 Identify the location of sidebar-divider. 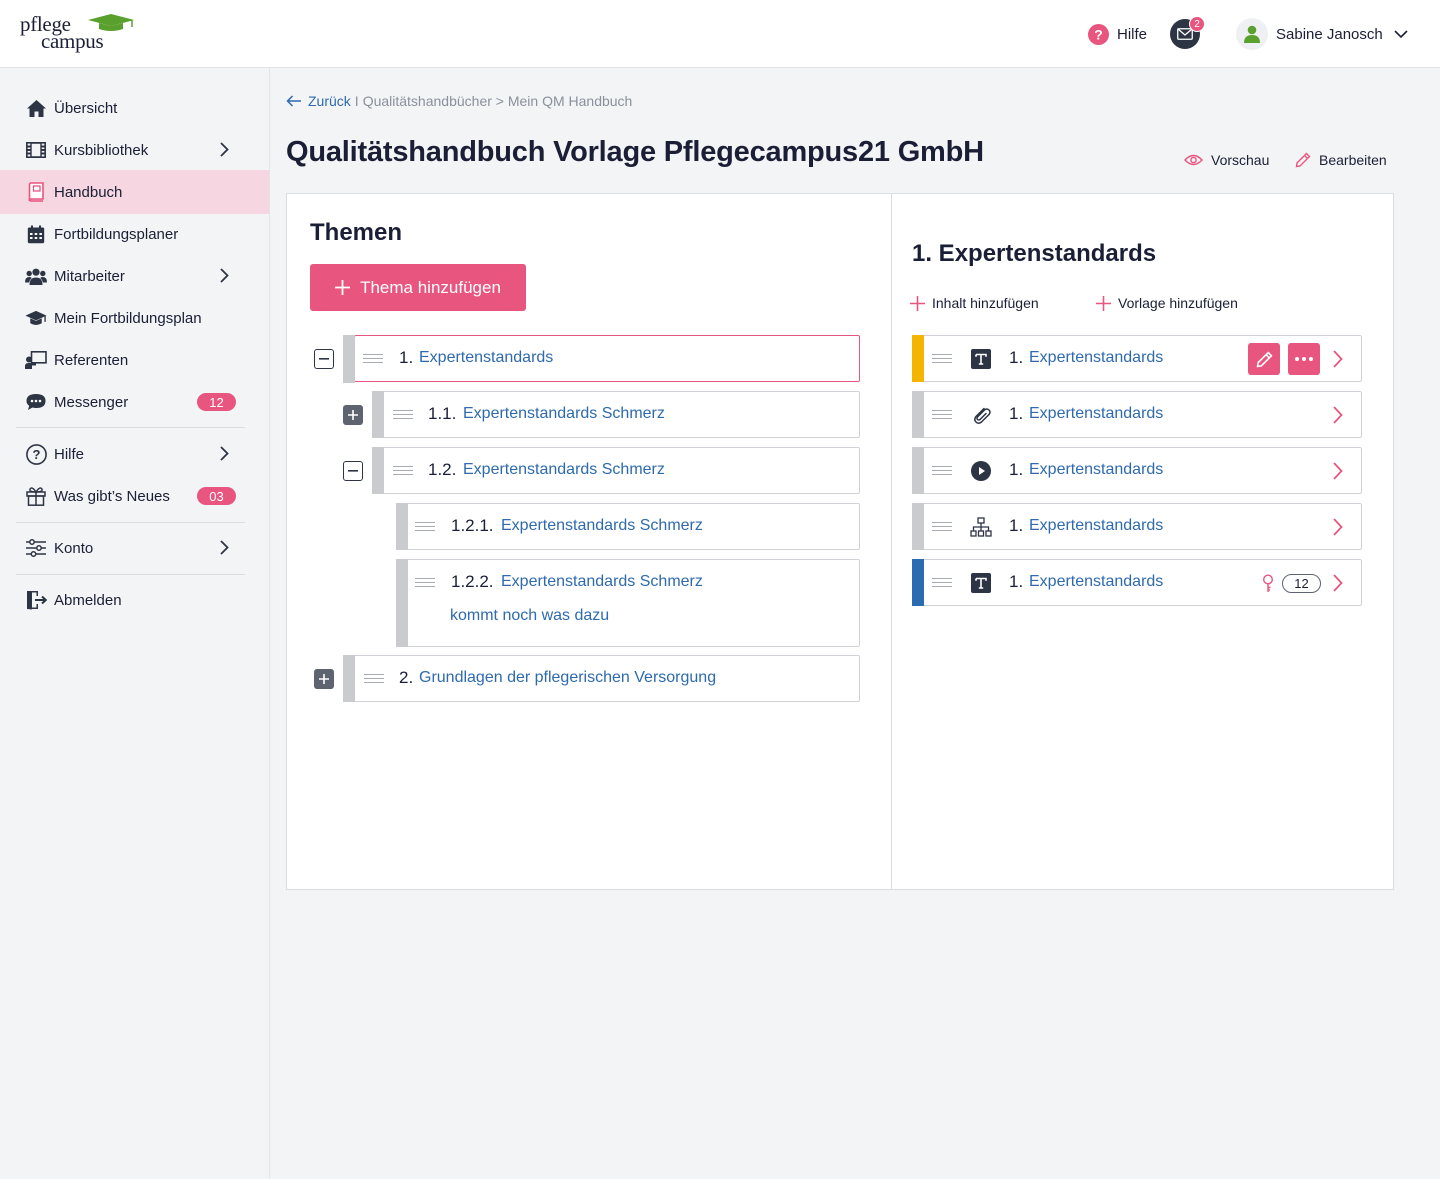
(130, 427).